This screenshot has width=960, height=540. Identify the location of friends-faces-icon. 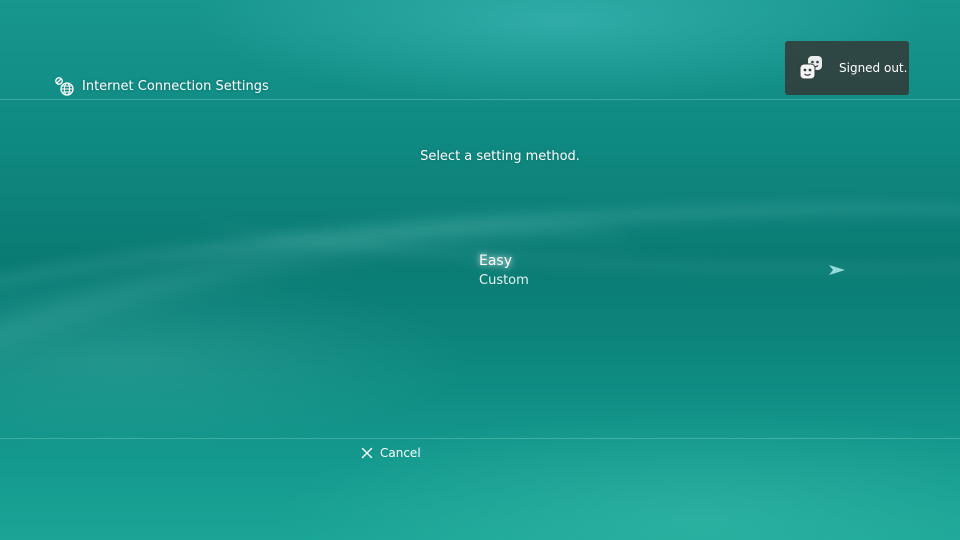
(810, 68).